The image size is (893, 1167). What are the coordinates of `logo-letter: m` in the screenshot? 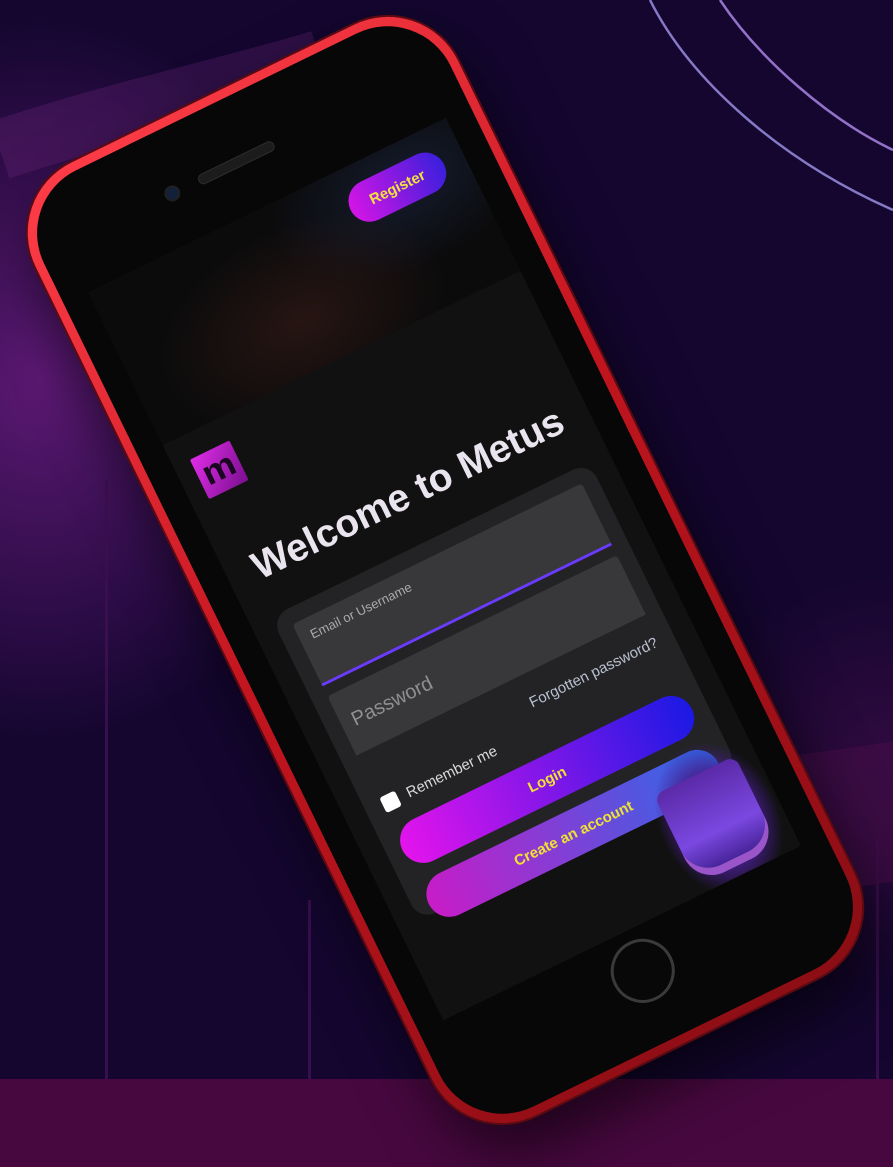 It's located at (219, 469).